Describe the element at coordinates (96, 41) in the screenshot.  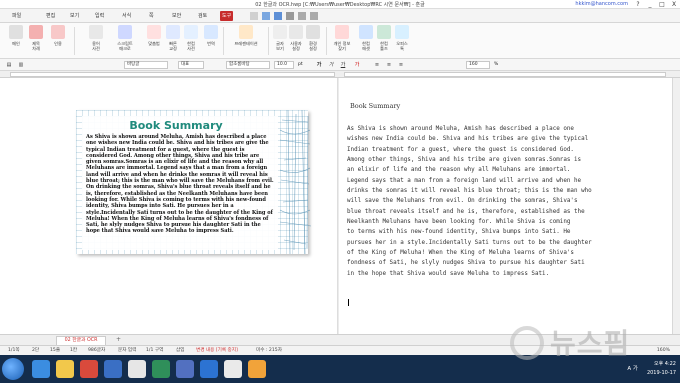
I see `dictionary-button: 용어 사전` at that location.